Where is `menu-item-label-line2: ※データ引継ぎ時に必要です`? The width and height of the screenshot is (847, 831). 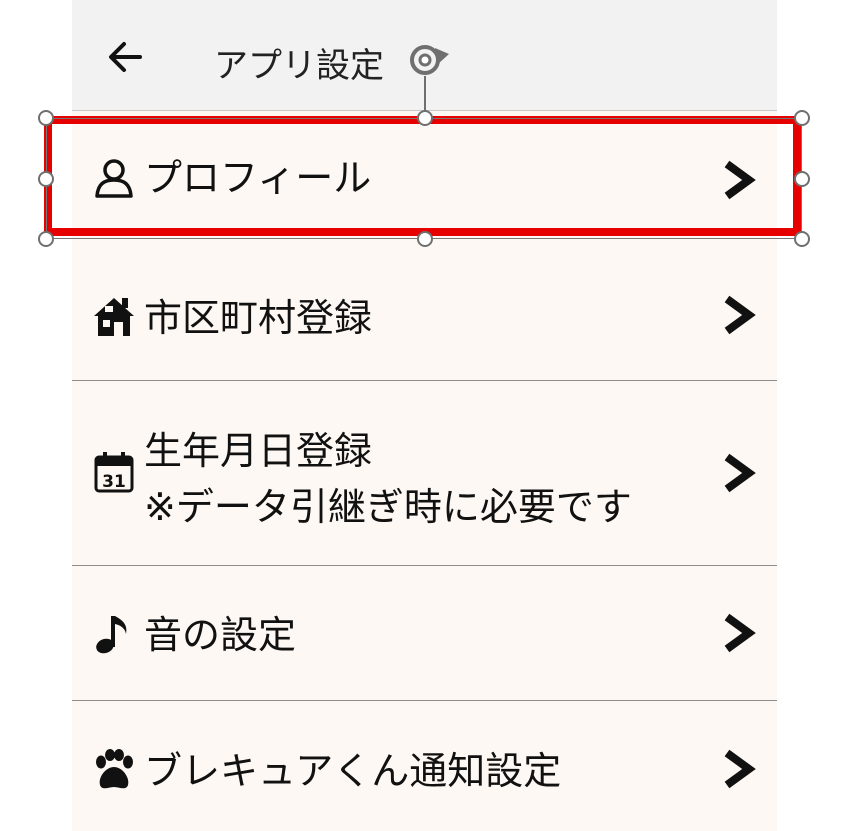 menu-item-label-line2: ※データ引継ぎ時に必要です is located at coordinates (388, 507).